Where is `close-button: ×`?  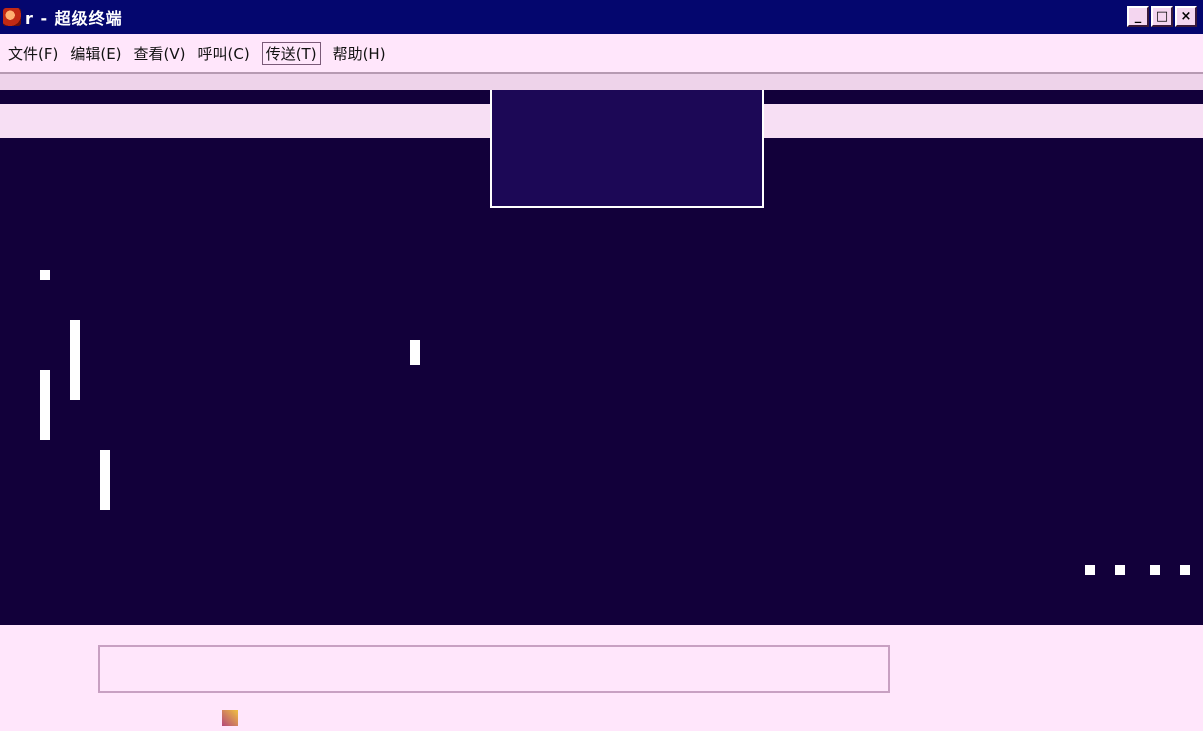
close-button: × is located at coordinates (1186, 16).